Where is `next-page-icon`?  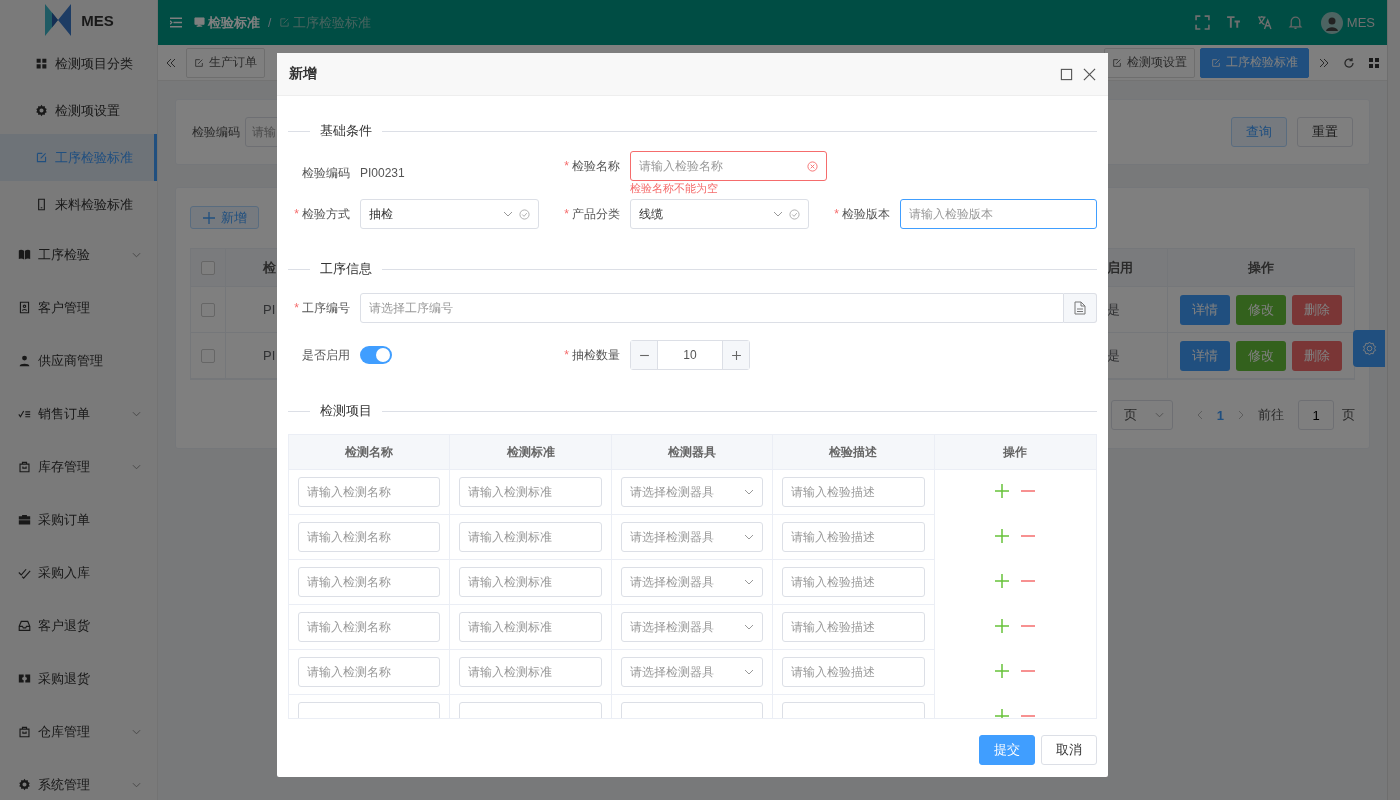
next-page-icon is located at coordinates (1241, 415).